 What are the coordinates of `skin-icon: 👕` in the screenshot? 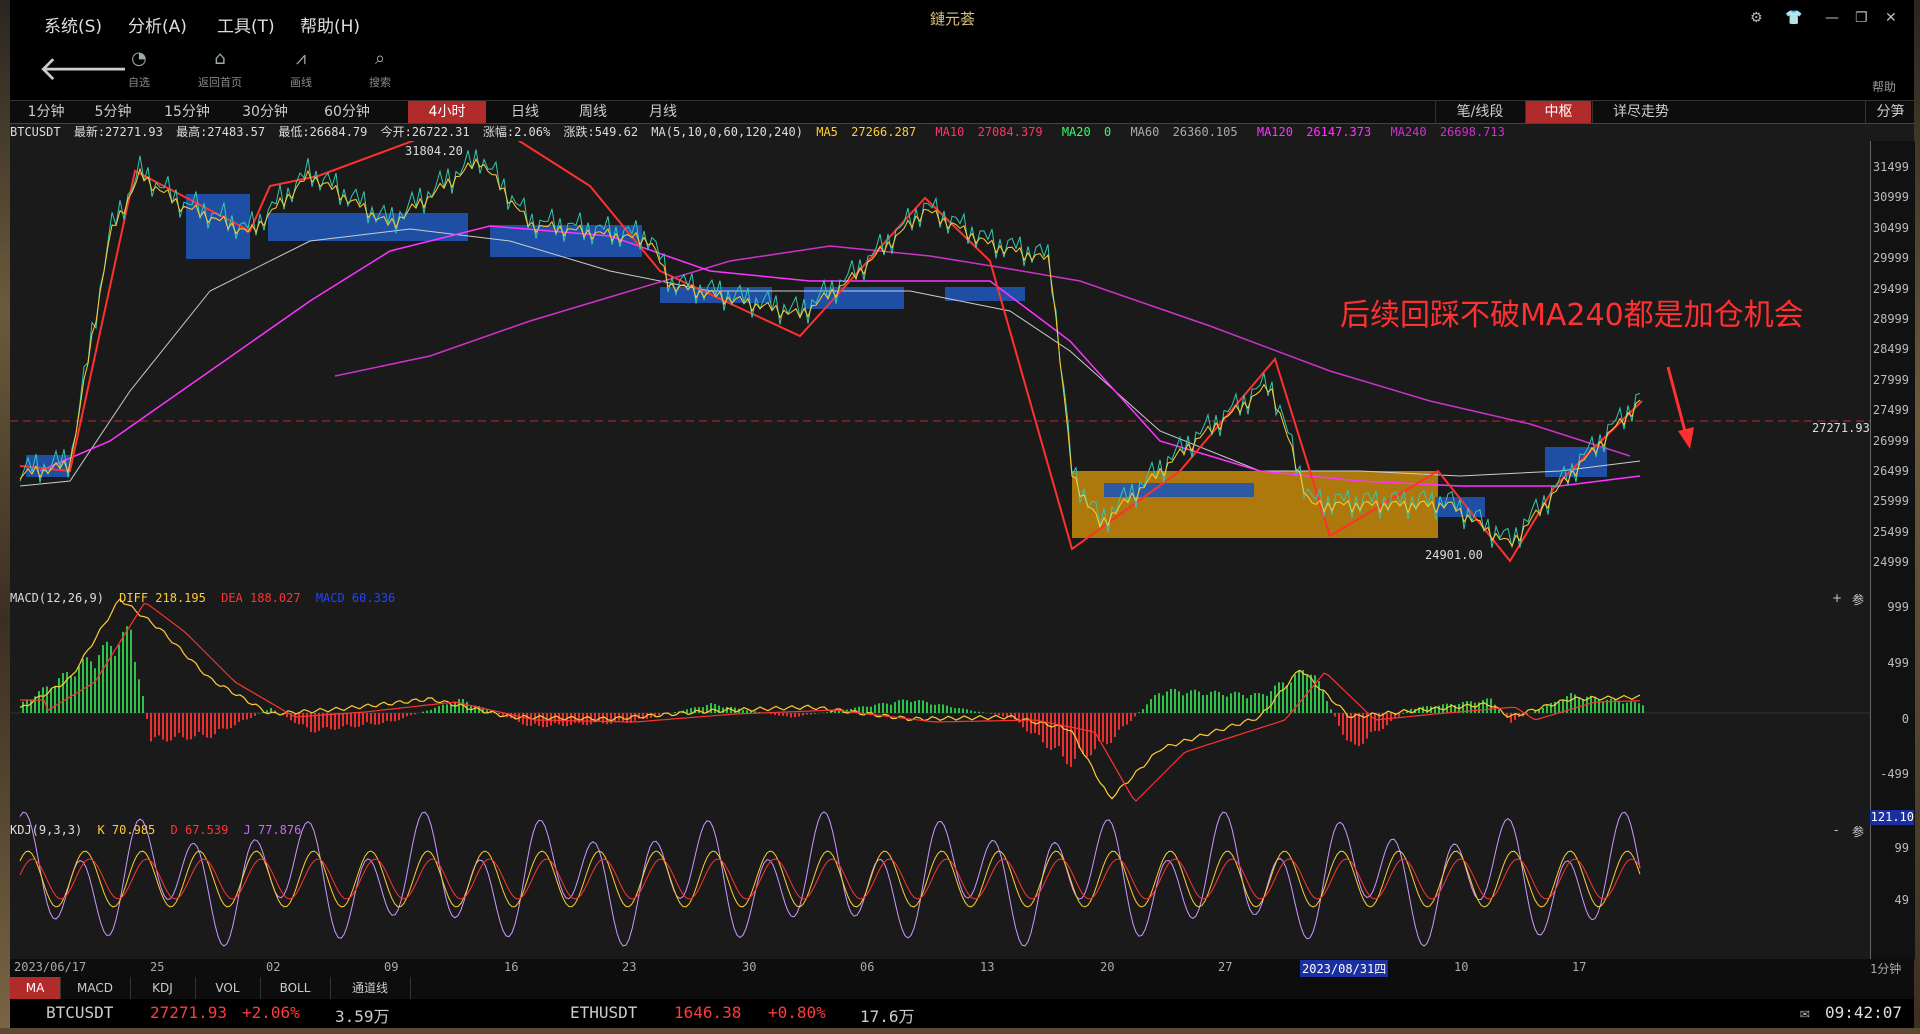 It's located at (1793, 18).